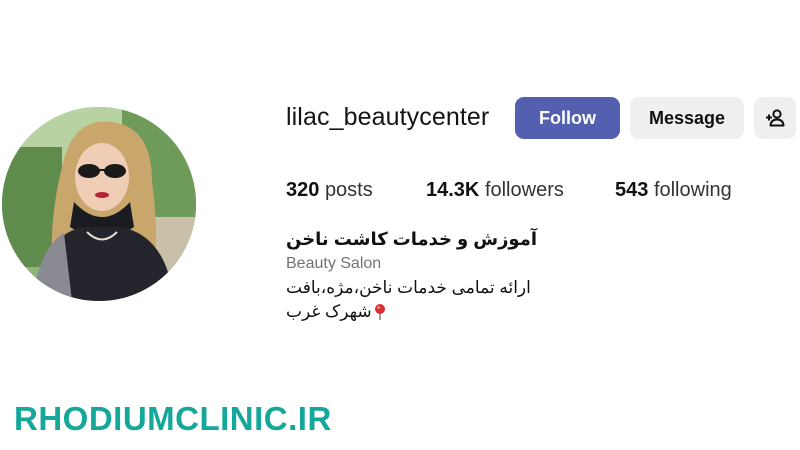 The width and height of the screenshot is (800, 450). I want to click on posts-count: 320 posts, so click(329, 190).